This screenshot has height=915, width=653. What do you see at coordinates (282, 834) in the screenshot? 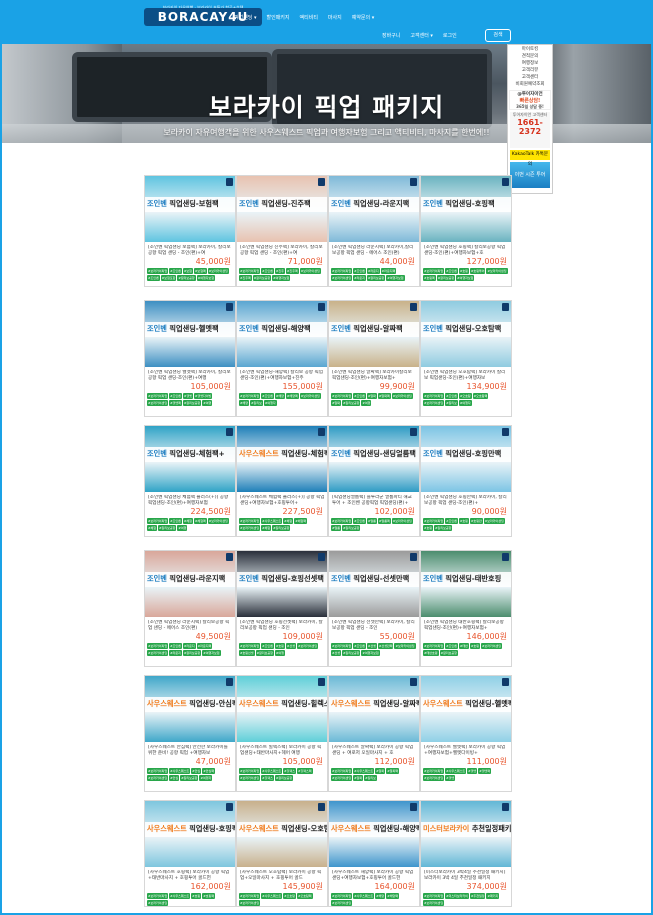
I see `product-thumbnail: 사우스웨스트 픽업샌딩-오호탐팩` at bounding box center [282, 834].